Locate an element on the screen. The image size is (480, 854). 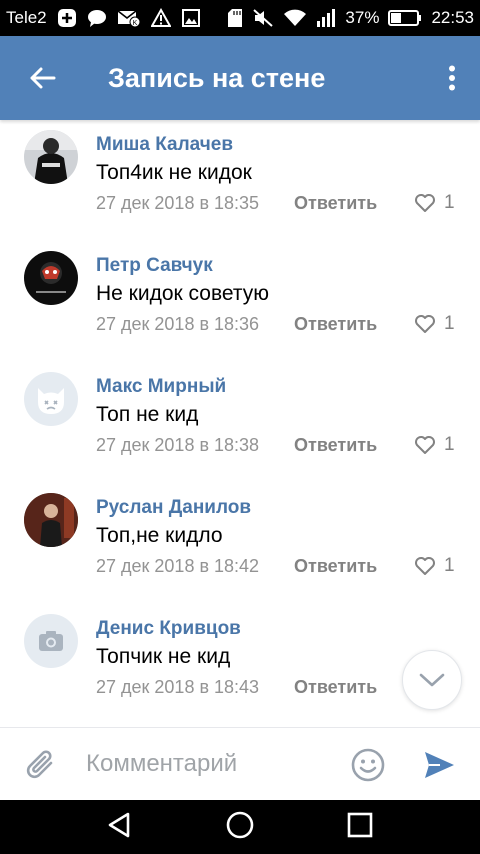
chat-icon is located at coordinates (97, 18).